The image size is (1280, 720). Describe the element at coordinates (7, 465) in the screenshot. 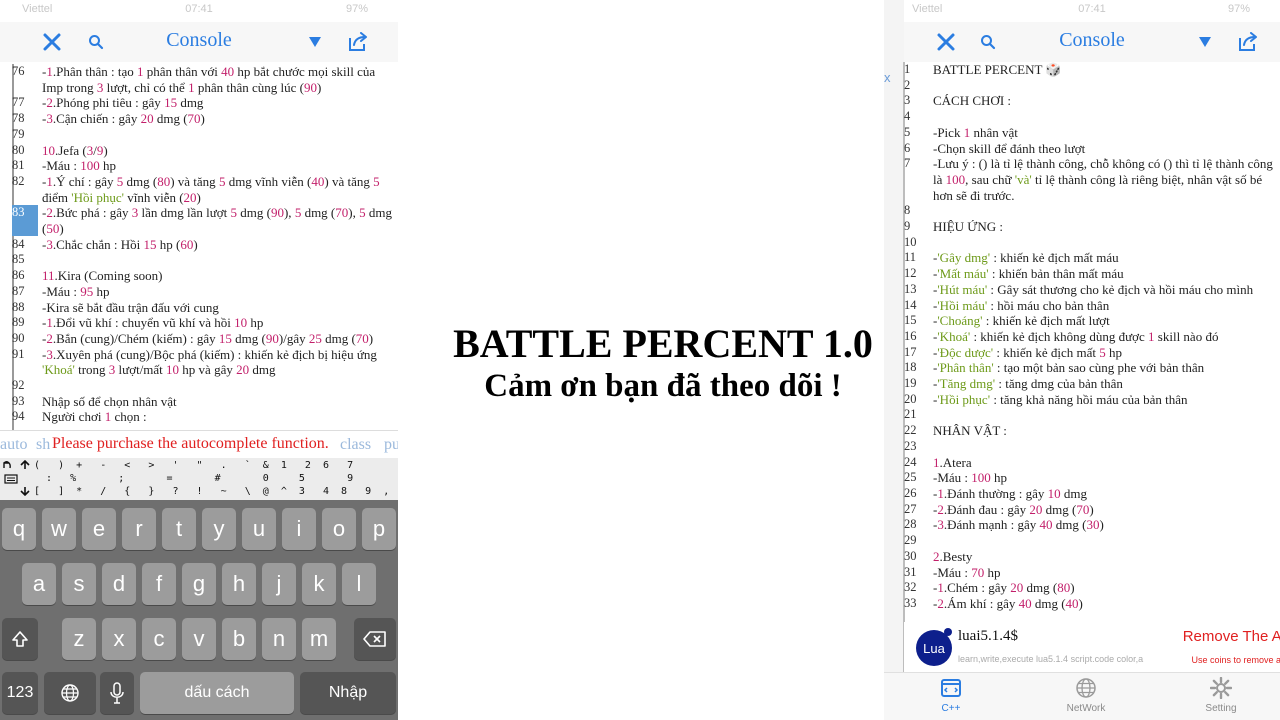

I see `undo-icon` at that location.